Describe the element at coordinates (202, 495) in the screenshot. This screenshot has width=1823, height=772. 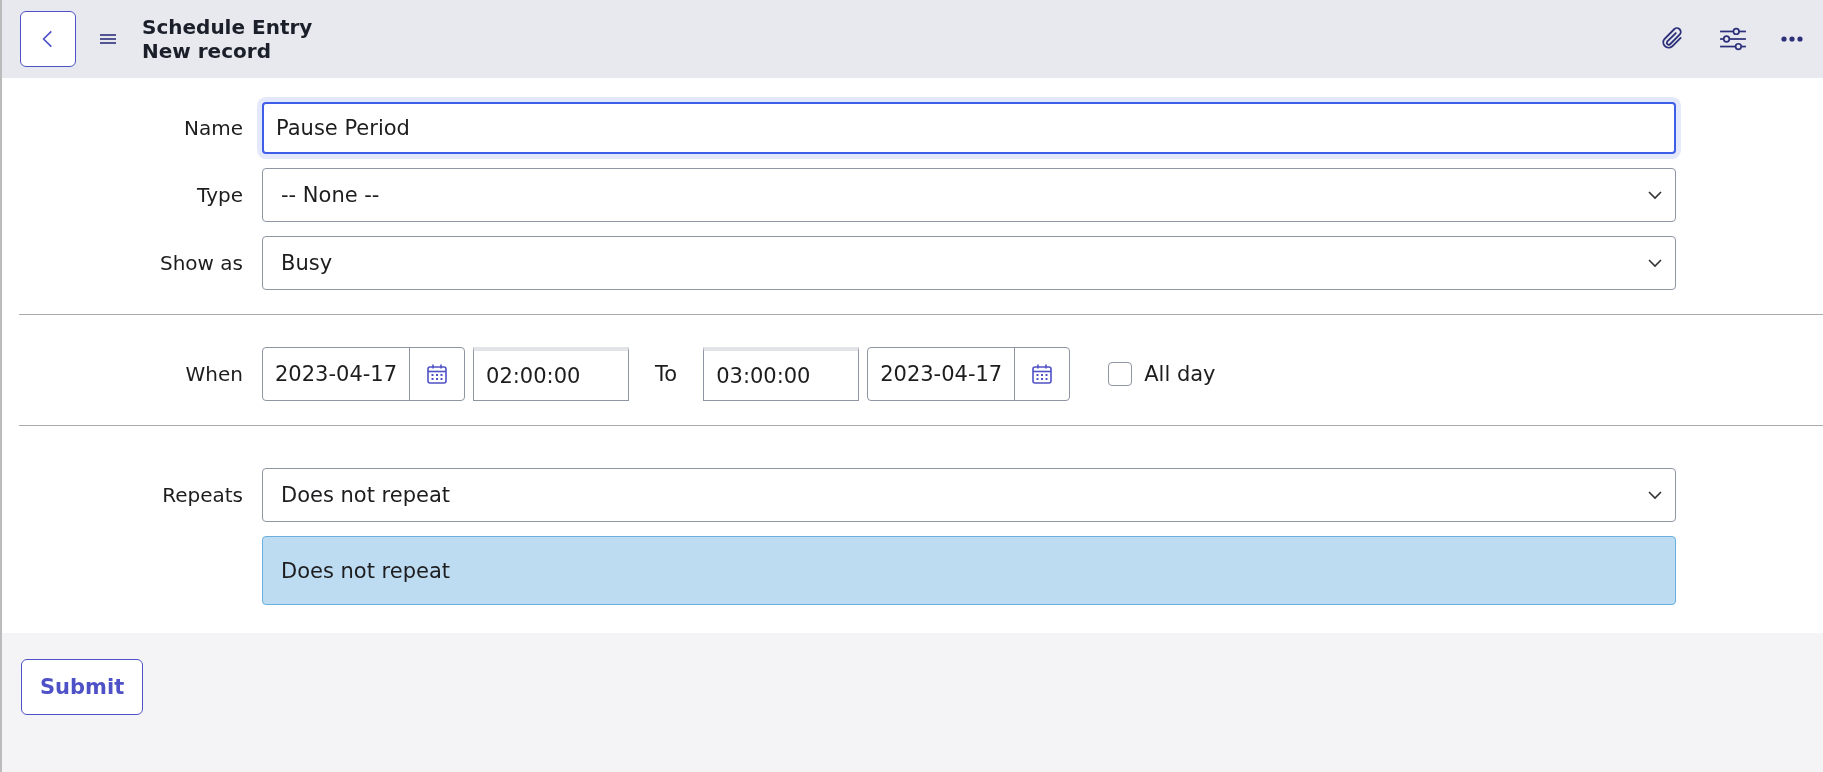
I see `field-label: Repeats` at that location.